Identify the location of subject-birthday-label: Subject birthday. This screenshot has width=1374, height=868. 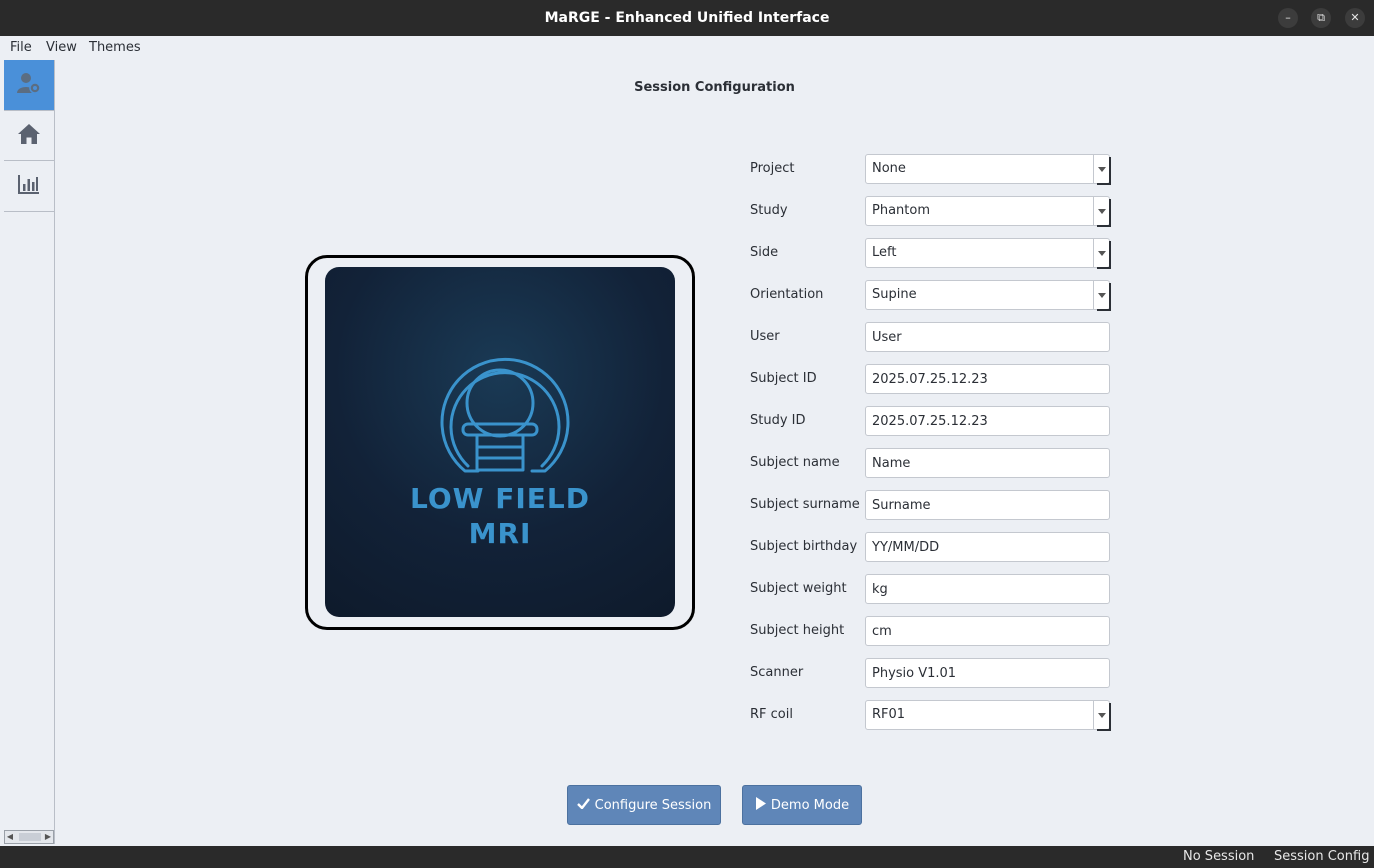
(804, 546).